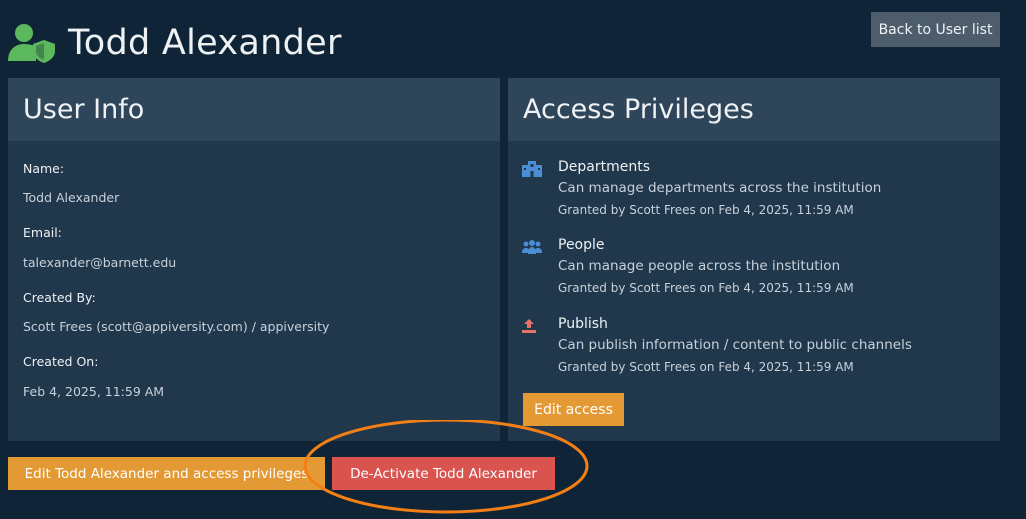 The height and width of the screenshot is (519, 1026). I want to click on email-value: talexander@barnett.edu, so click(100, 262).